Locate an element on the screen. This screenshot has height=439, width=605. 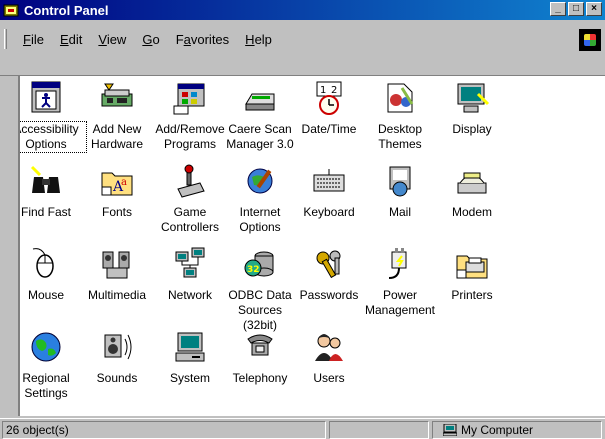
cpl-item-system: System is located at coordinates (190, 357).